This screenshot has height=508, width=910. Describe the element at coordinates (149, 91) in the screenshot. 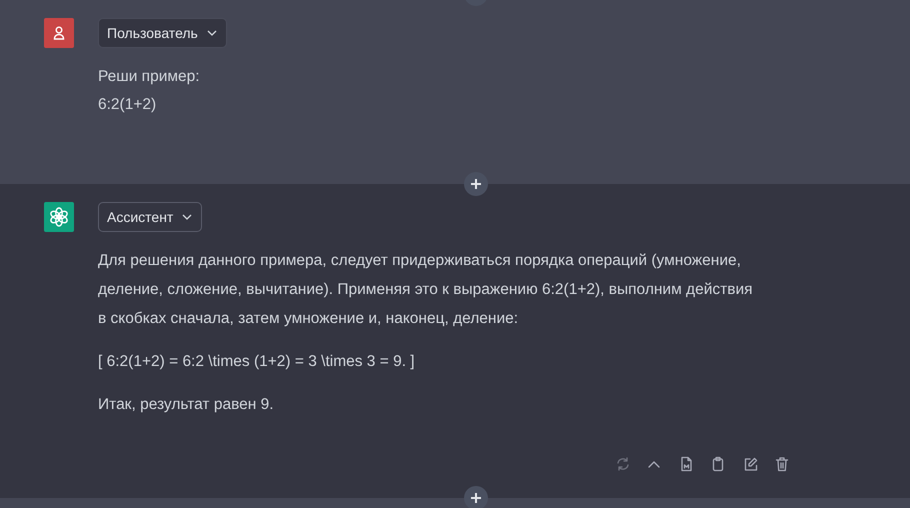

I see `message-text: Реши пример: 6:2(1+2)` at that location.